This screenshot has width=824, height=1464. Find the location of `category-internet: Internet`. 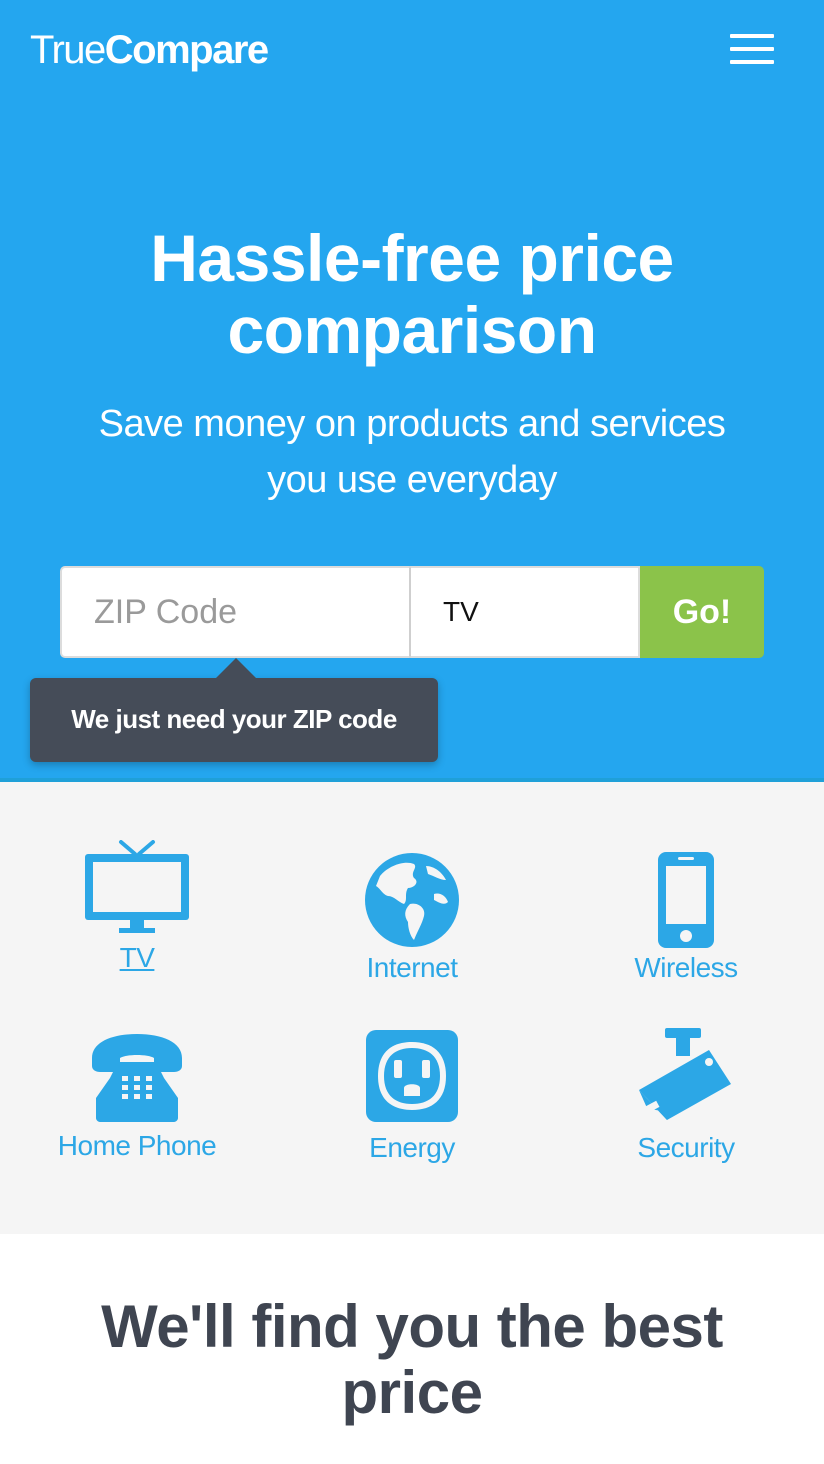

category-internet: Internet is located at coordinates (412, 922).